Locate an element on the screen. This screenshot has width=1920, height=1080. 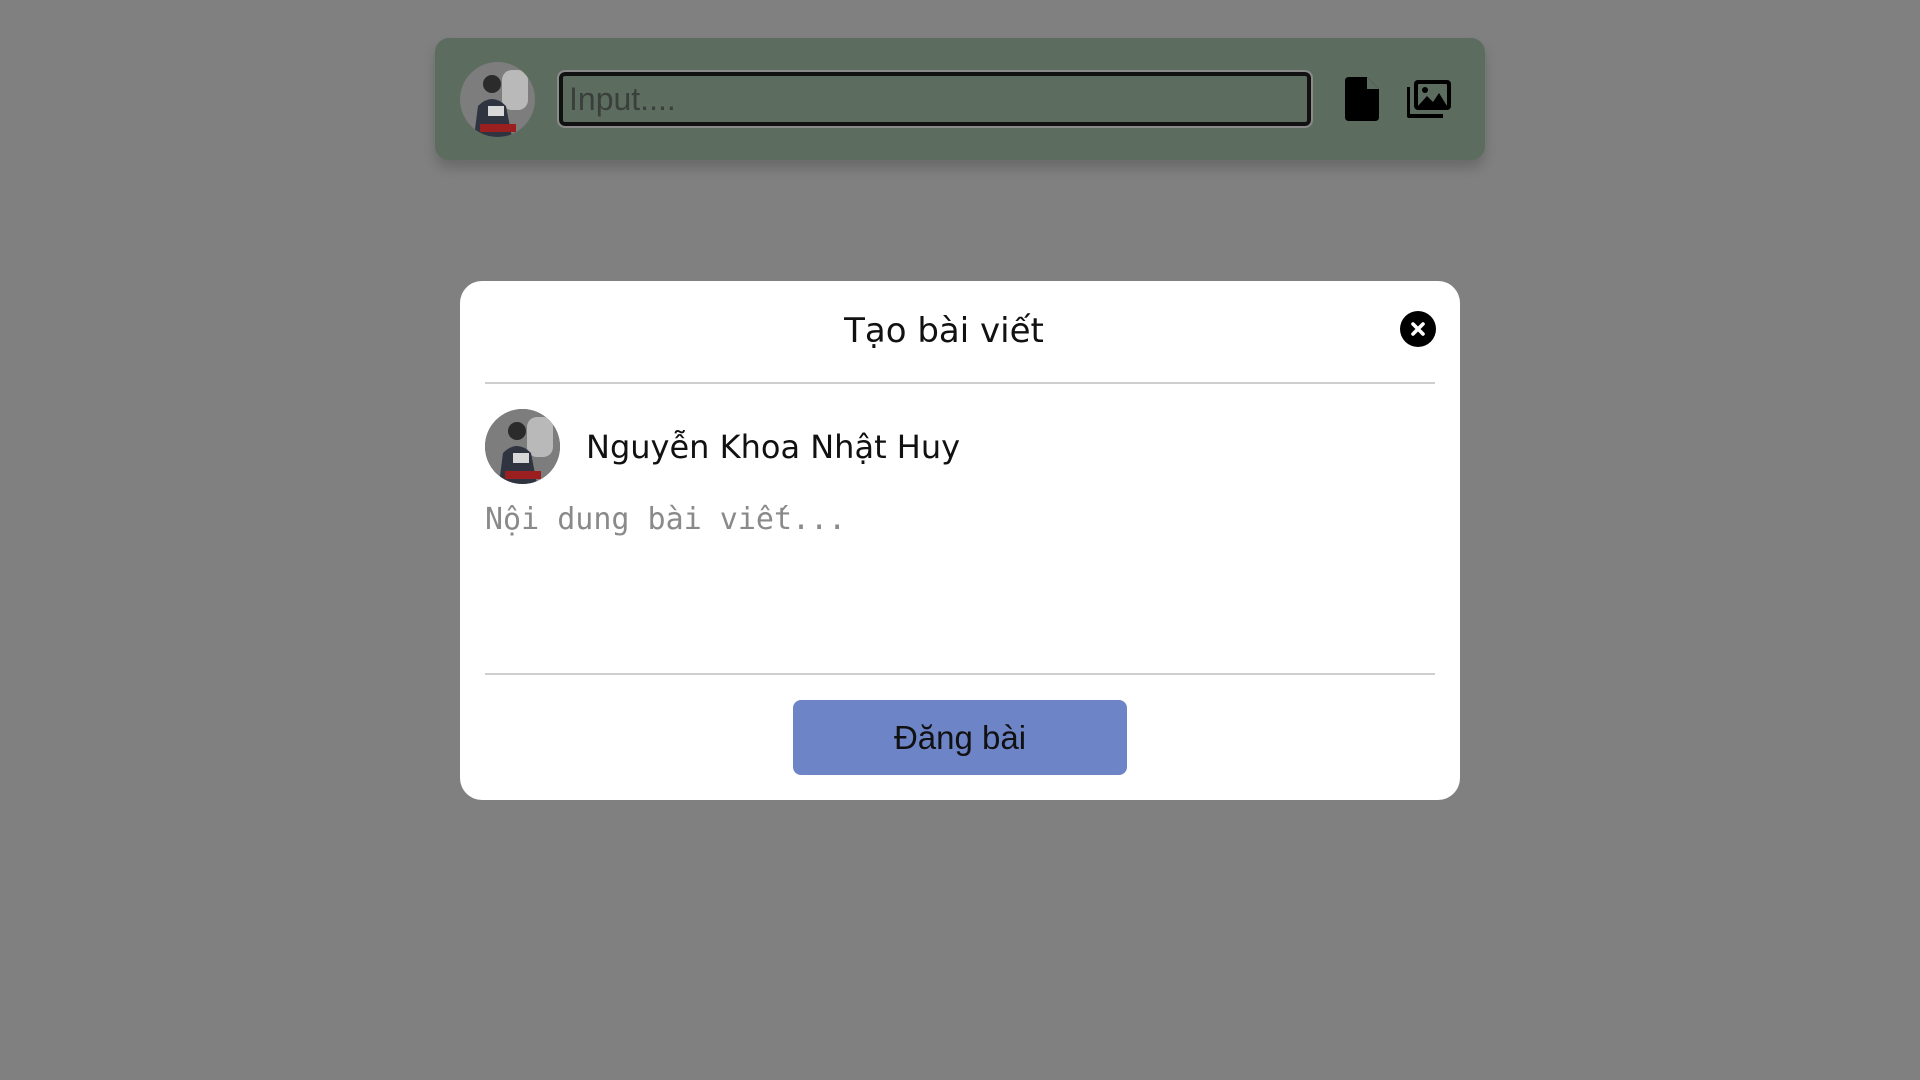
author-name: Nguyễn Khoa Nhật Huy is located at coordinates (773, 446).